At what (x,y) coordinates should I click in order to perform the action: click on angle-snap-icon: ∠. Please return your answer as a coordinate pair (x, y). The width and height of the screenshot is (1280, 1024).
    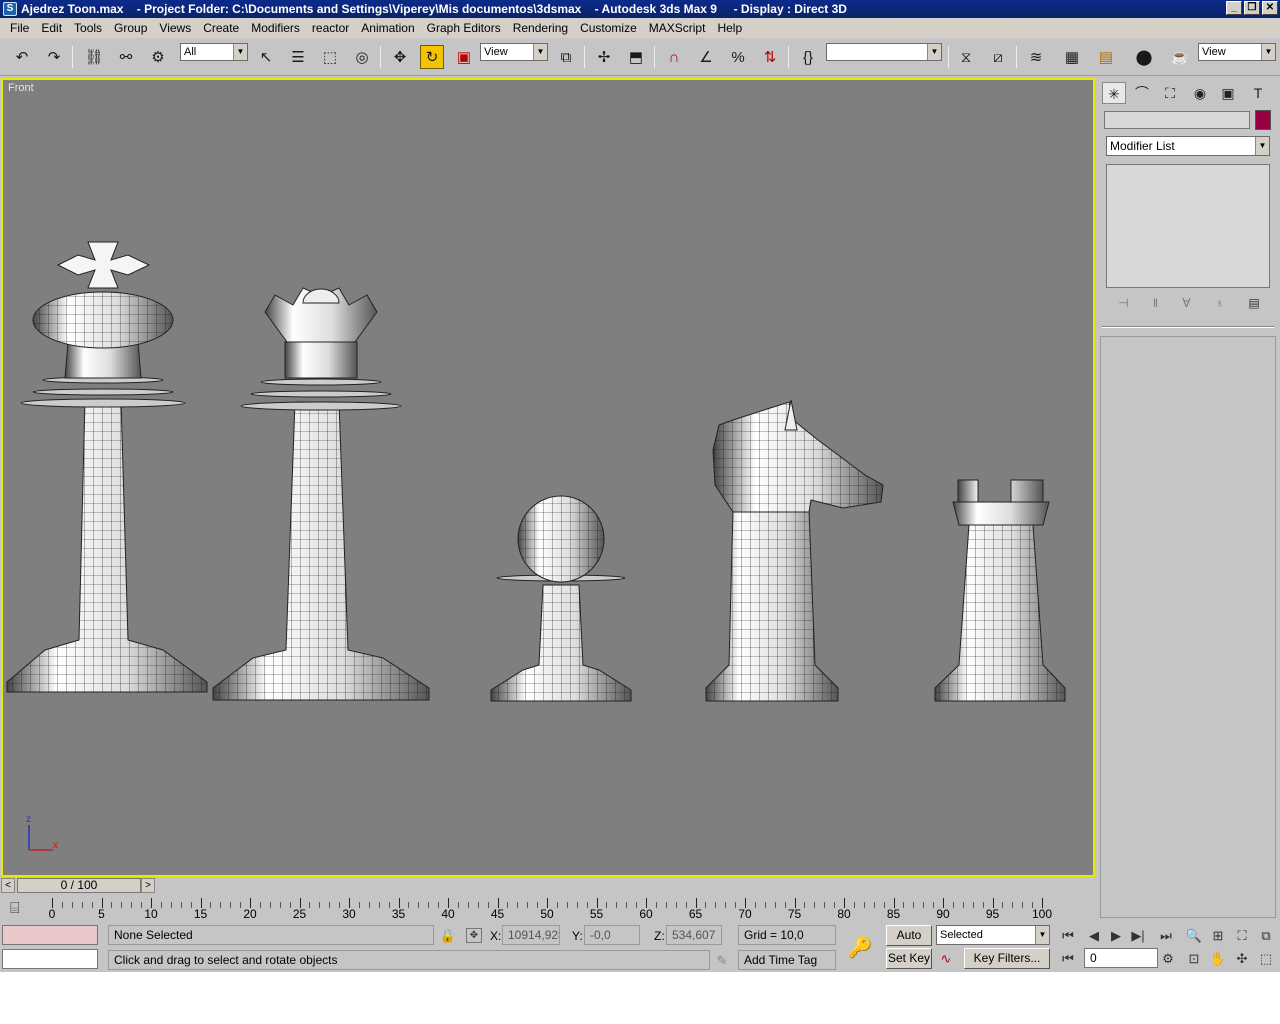
    Looking at the image, I should click on (706, 57).